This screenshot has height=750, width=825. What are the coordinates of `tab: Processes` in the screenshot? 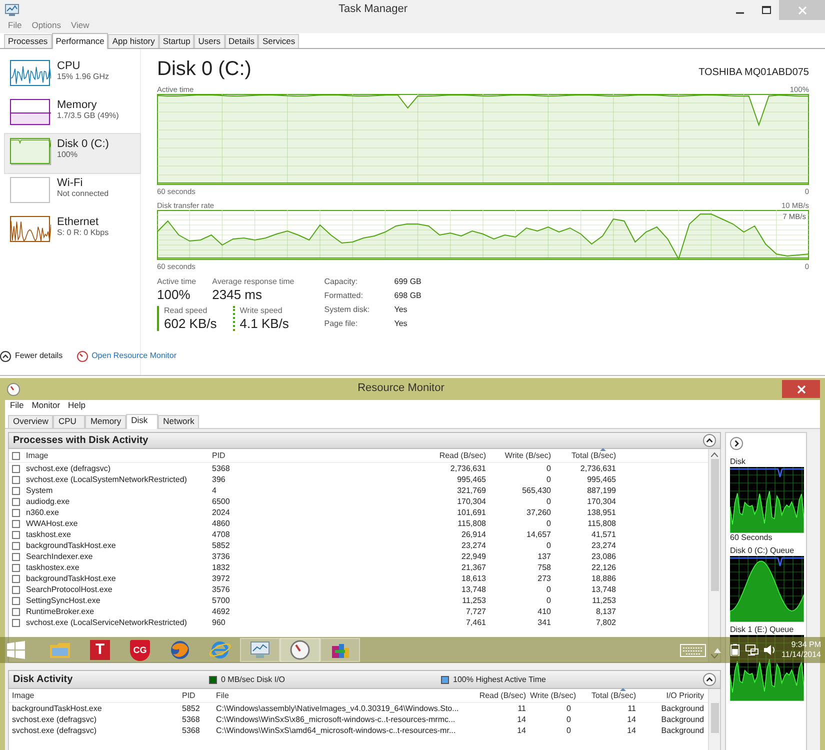 It's located at (28, 41).